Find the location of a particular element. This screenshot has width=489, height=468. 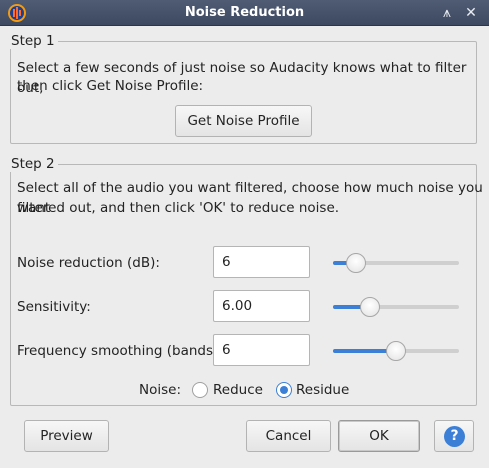

noise-reduction-slider is located at coordinates (396, 263).